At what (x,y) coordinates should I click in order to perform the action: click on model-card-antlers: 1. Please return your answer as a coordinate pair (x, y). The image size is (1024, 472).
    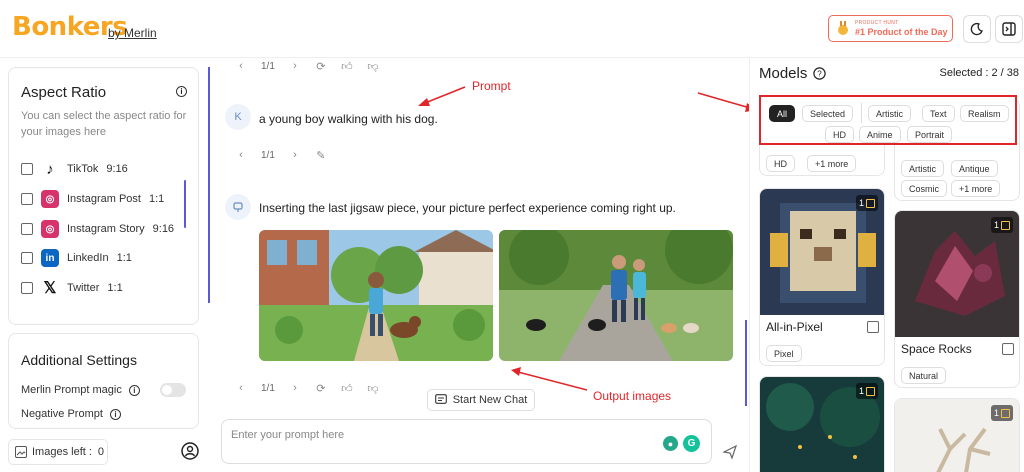
    Looking at the image, I should click on (957, 435).